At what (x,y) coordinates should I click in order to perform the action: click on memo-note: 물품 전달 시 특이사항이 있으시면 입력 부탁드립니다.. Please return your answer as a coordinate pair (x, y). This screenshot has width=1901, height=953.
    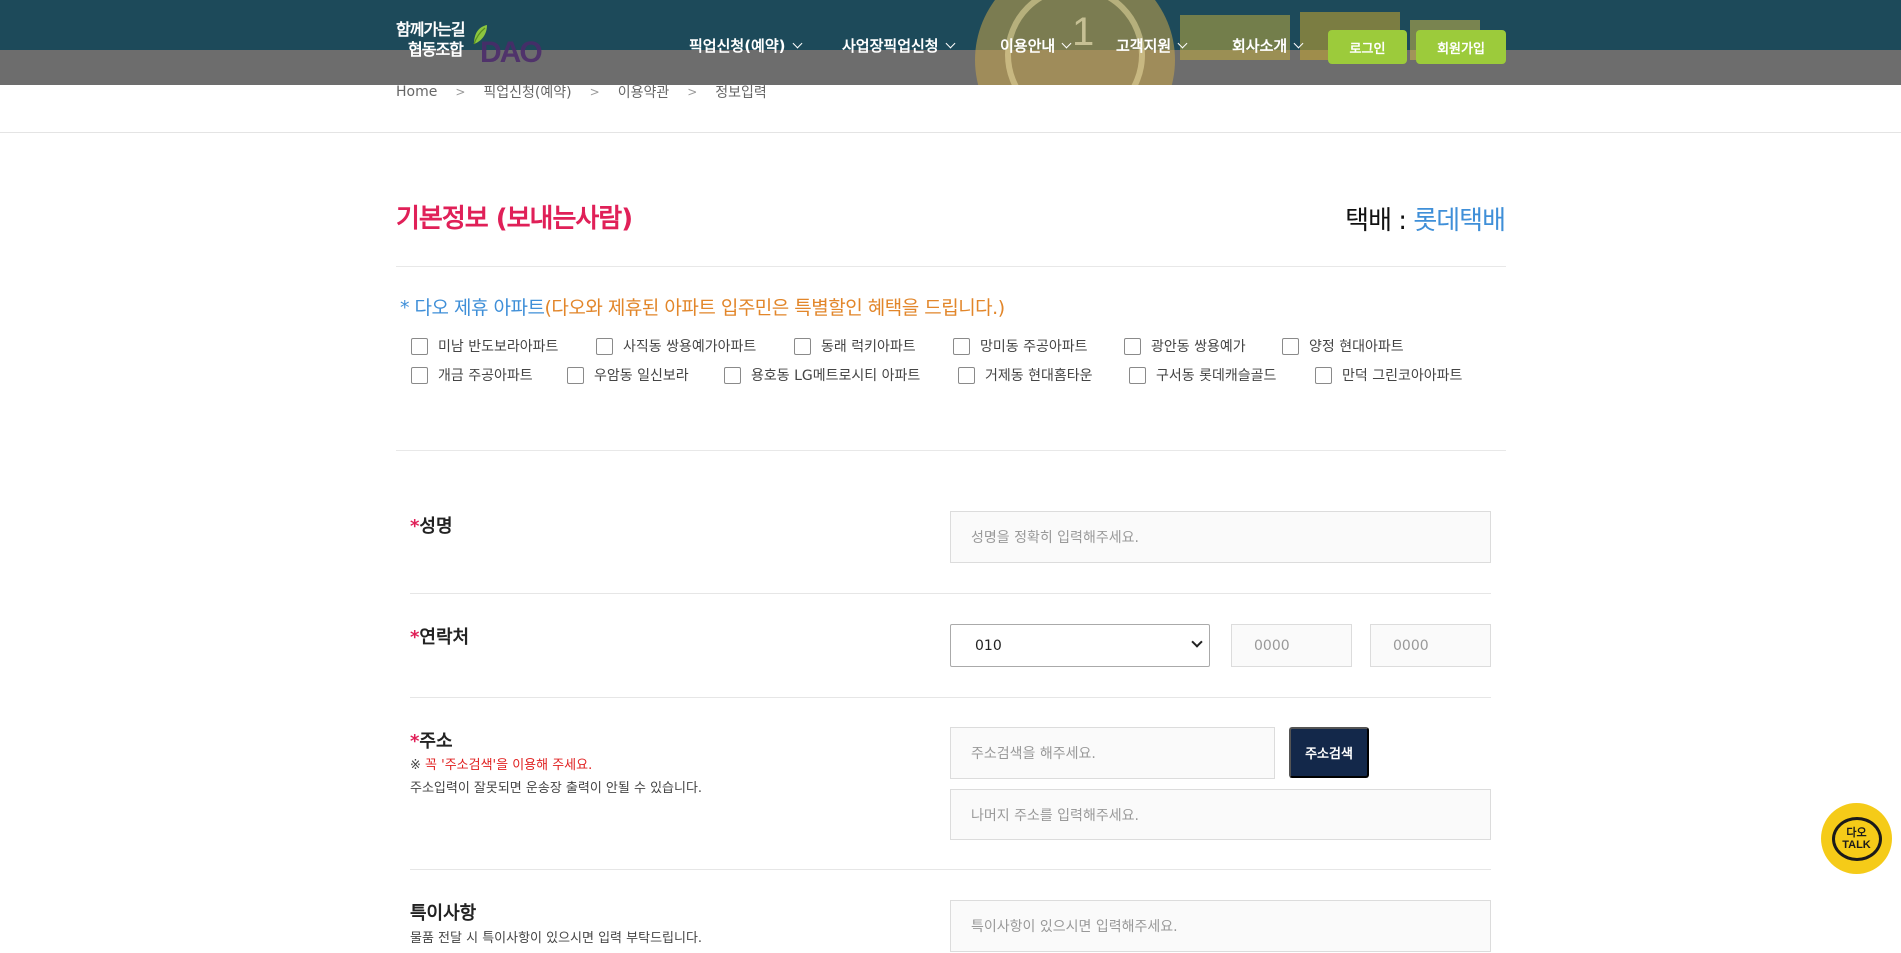
    Looking at the image, I should click on (556, 938).